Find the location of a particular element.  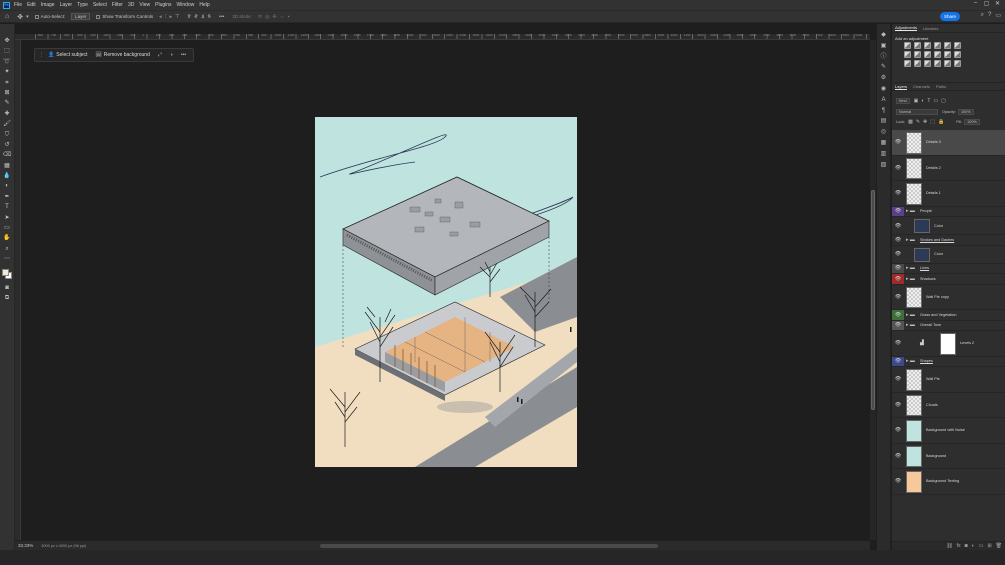

layer-row: 👁 Background is located at coordinates (948, 456).